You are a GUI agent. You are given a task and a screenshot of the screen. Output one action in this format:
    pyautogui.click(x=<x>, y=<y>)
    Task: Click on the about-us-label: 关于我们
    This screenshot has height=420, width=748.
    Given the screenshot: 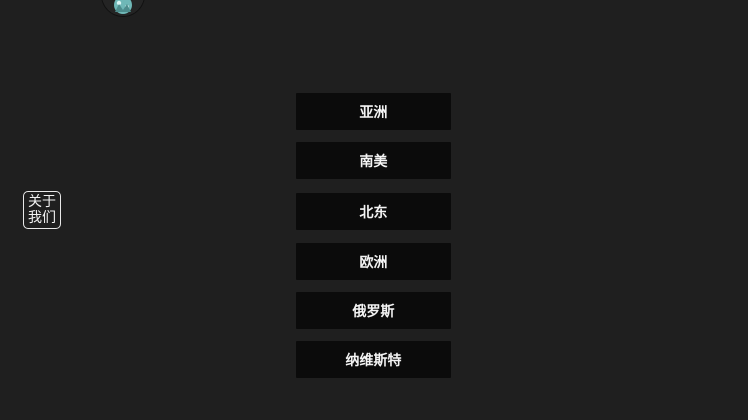 What is the action you would take?
    pyautogui.click(x=42, y=210)
    